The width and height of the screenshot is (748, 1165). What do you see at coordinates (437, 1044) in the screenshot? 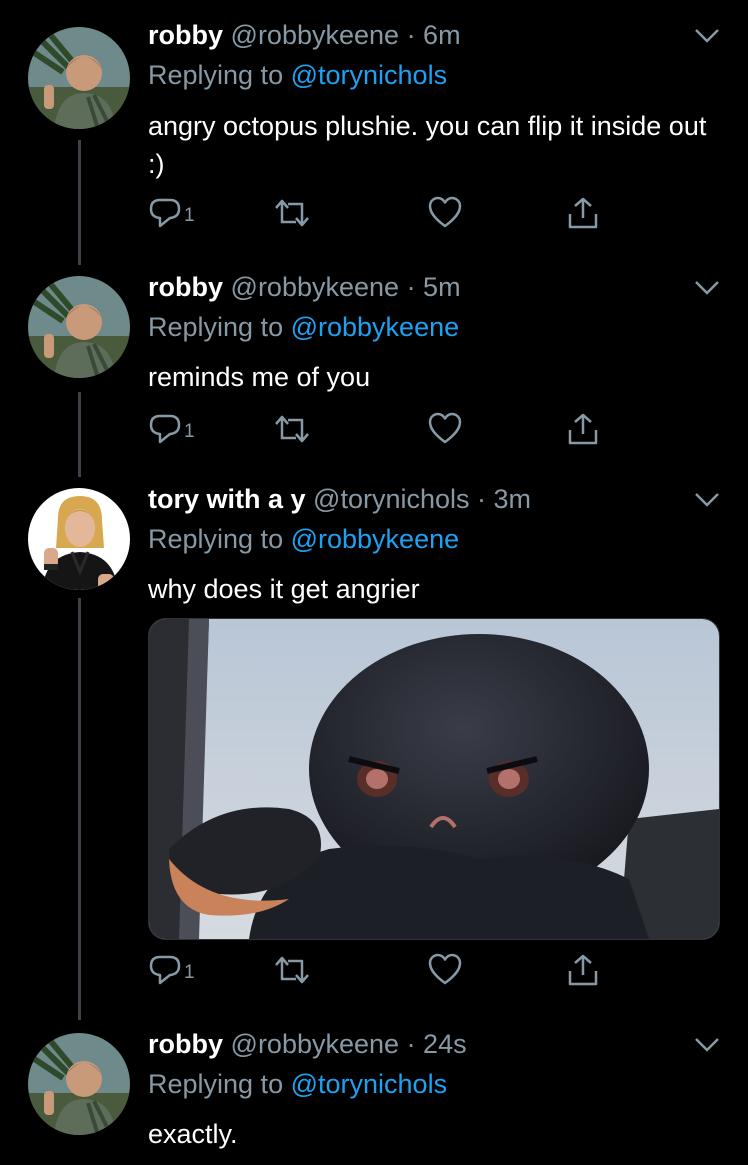
I see `timestamp: · 24s` at bounding box center [437, 1044].